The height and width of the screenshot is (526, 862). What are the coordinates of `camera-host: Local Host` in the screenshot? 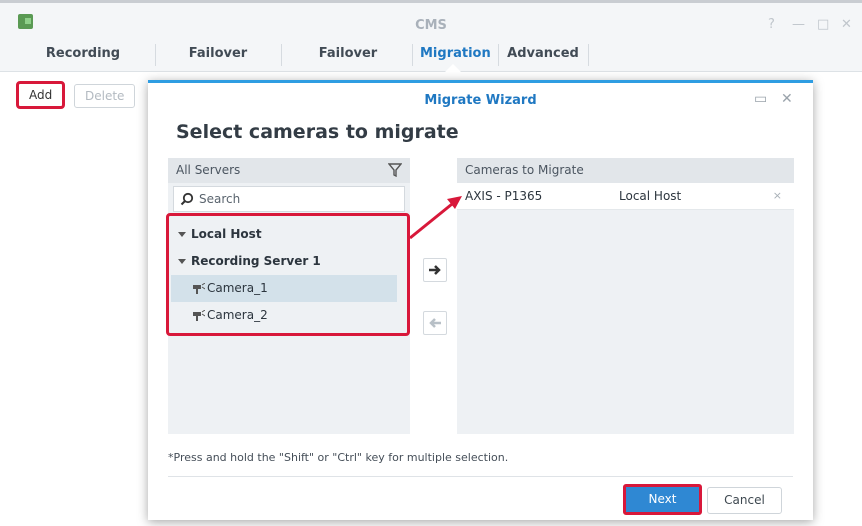 It's located at (650, 196).